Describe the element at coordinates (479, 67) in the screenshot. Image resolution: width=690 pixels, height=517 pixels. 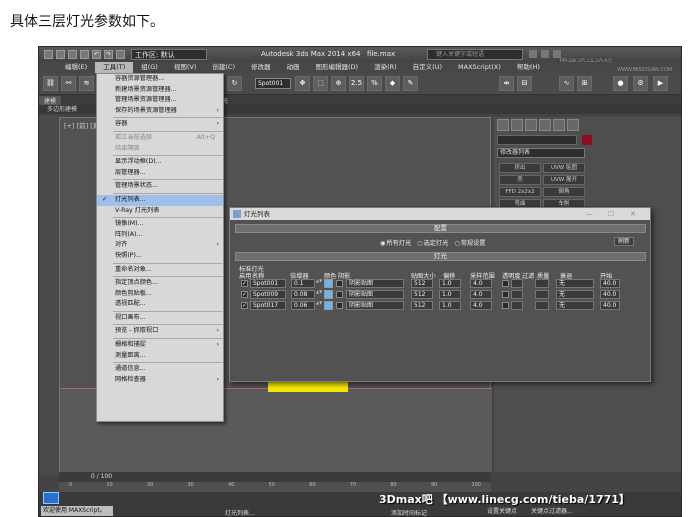
I see `menu-maxscript: MAXScript(X)` at that location.